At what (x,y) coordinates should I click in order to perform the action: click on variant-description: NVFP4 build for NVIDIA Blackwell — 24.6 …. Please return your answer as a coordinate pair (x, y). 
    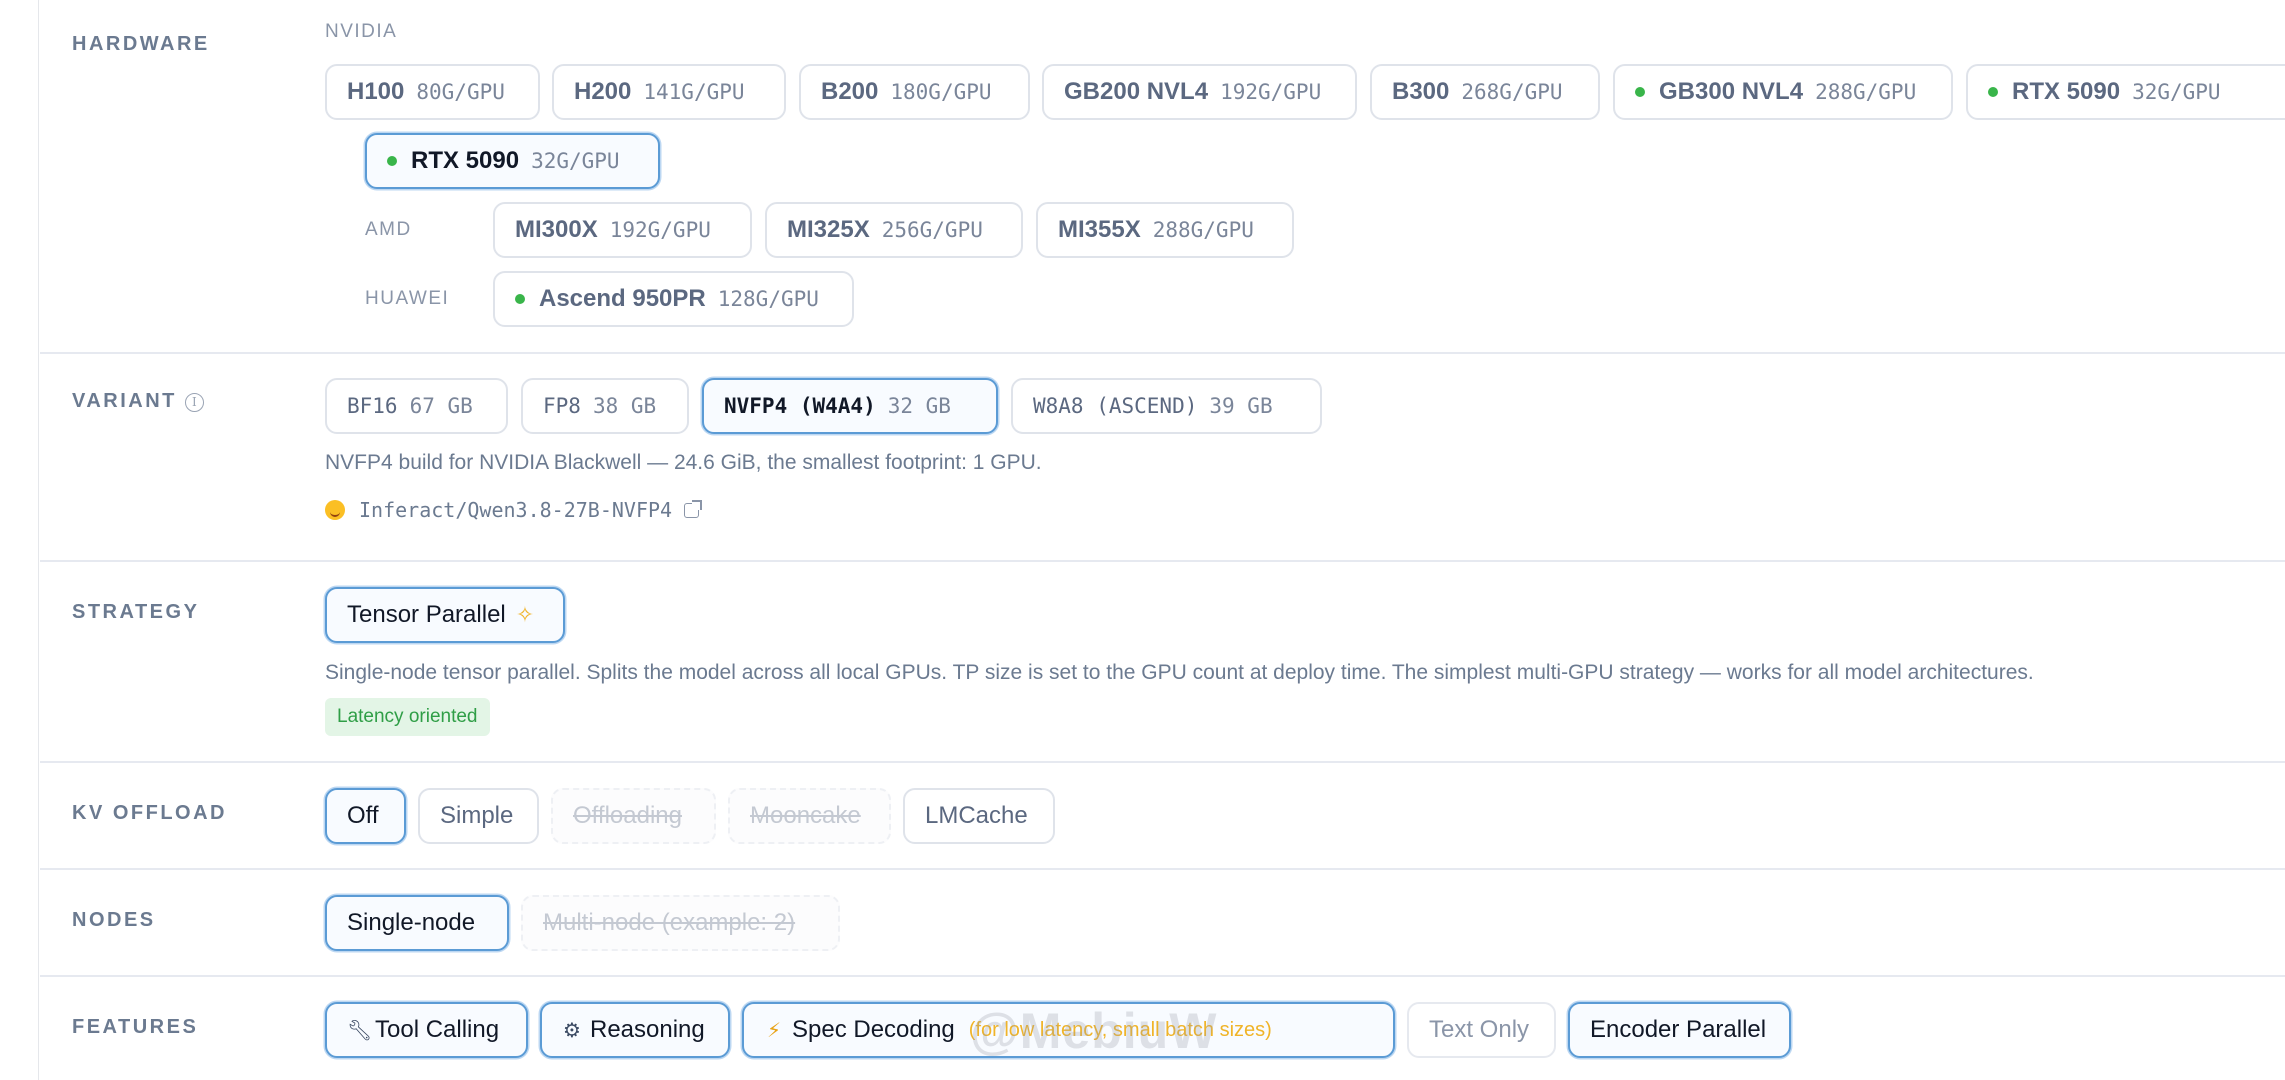
    Looking at the image, I should click on (683, 462).